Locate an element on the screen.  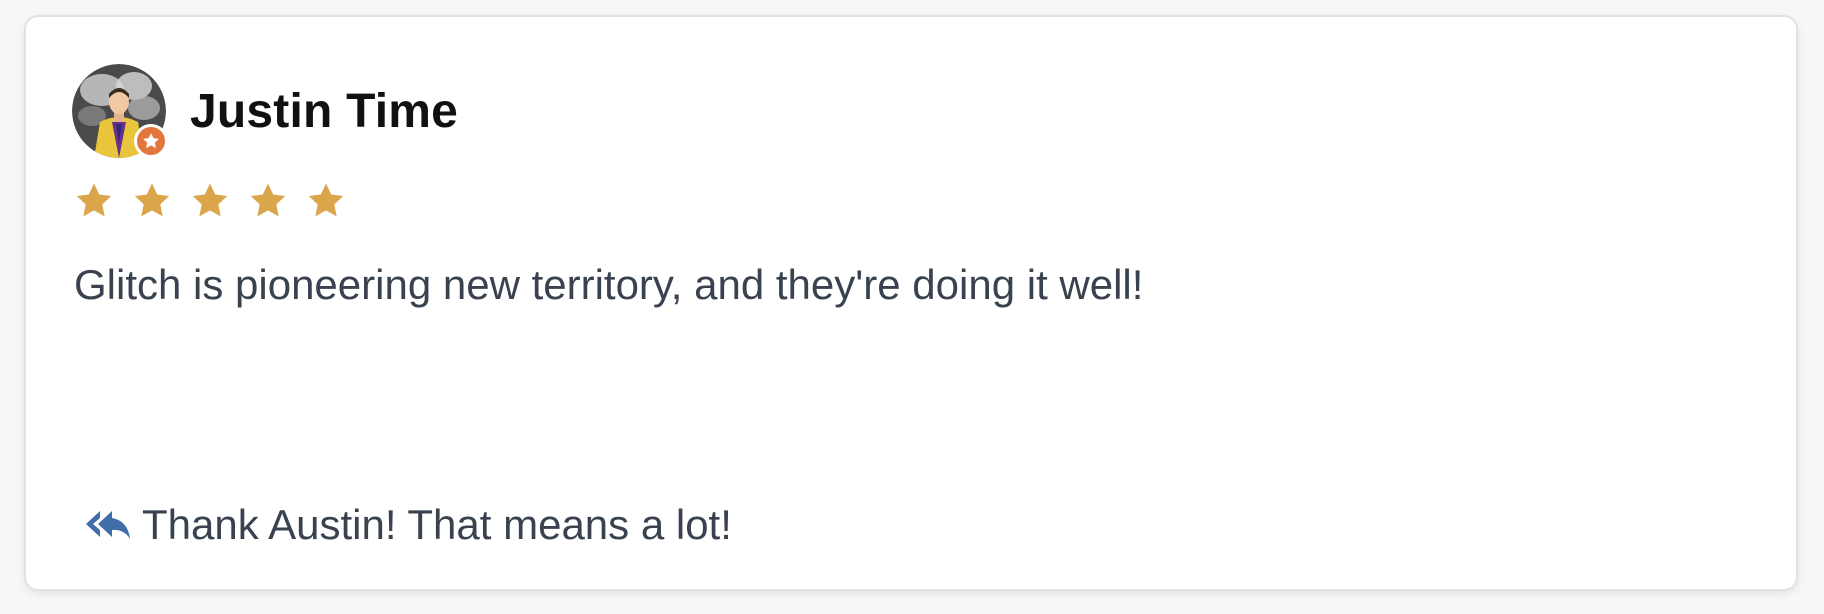
owner-reply: Thank Austin! That means a lot! is located at coordinates (407, 525).